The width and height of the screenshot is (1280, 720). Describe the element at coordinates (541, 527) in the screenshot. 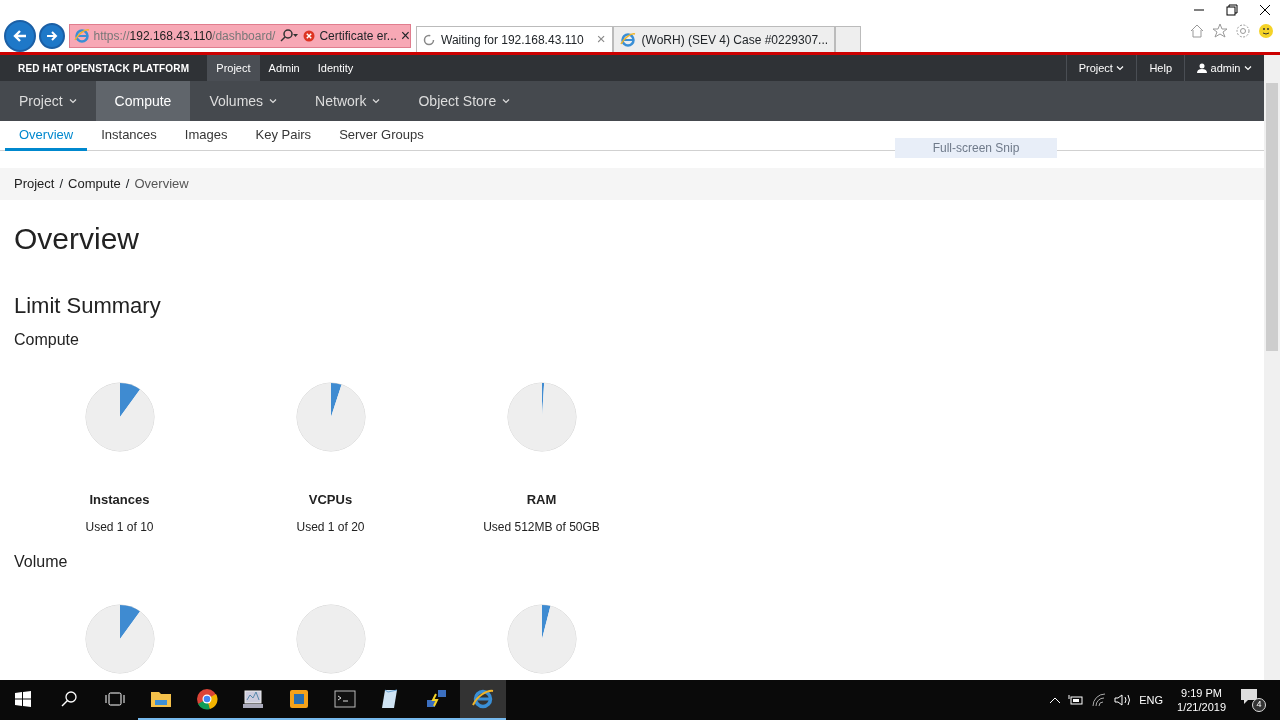

I see `usage-text: Used 512MB of 50GB` at that location.